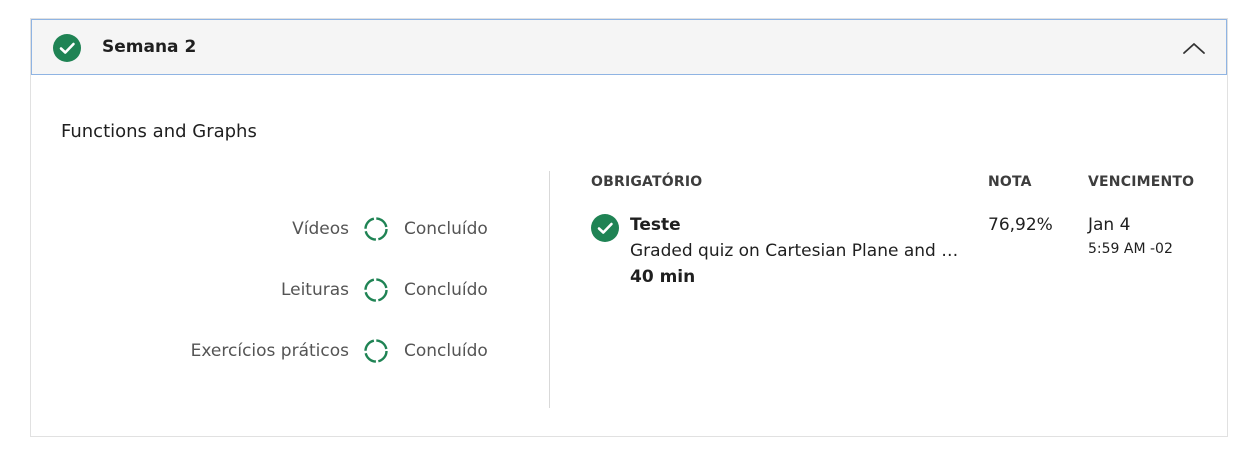 This screenshot has height=463, width=1258. Describe the element at coordinates (647, 182) in the screenshot. I see `column-header-required: OBRIGATÓRIO` at that location.